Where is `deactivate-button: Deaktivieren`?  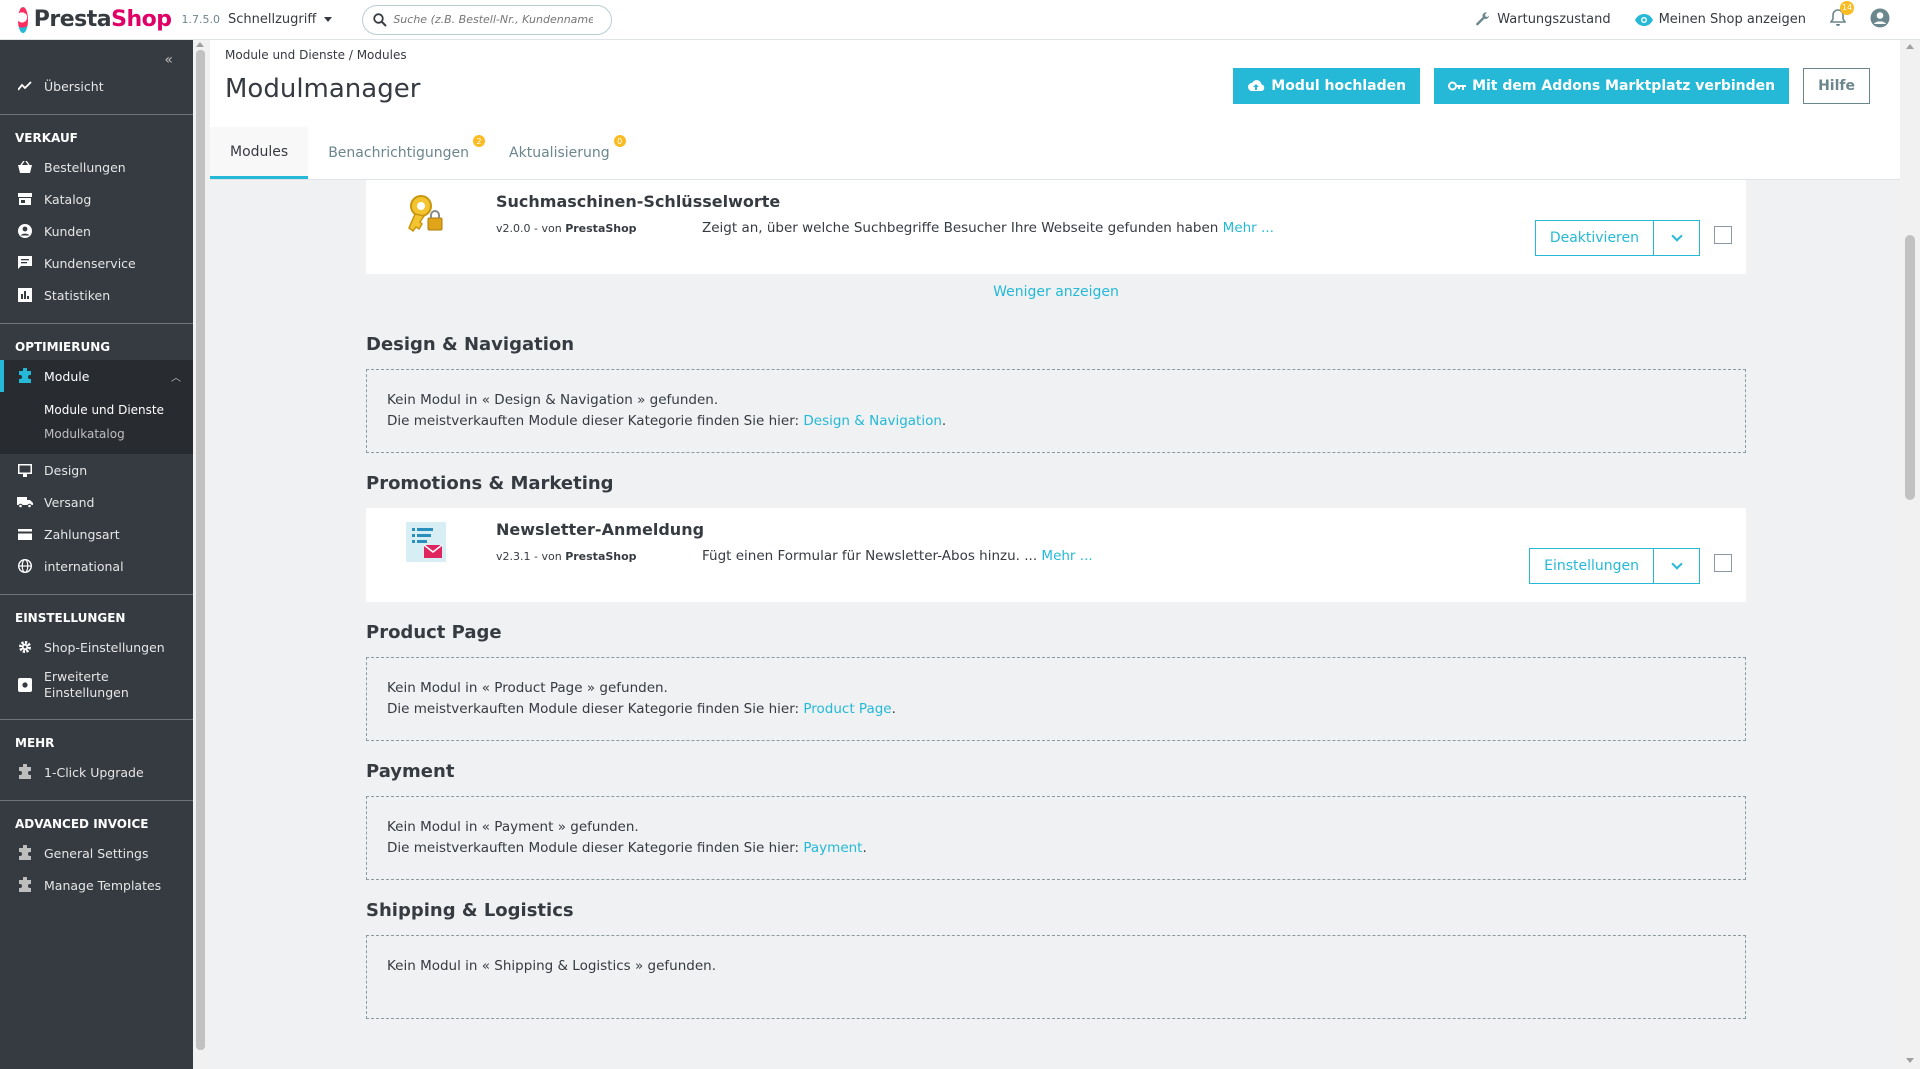
deactivate-button: Deaktivieren is located at coordinates (1594, 238).